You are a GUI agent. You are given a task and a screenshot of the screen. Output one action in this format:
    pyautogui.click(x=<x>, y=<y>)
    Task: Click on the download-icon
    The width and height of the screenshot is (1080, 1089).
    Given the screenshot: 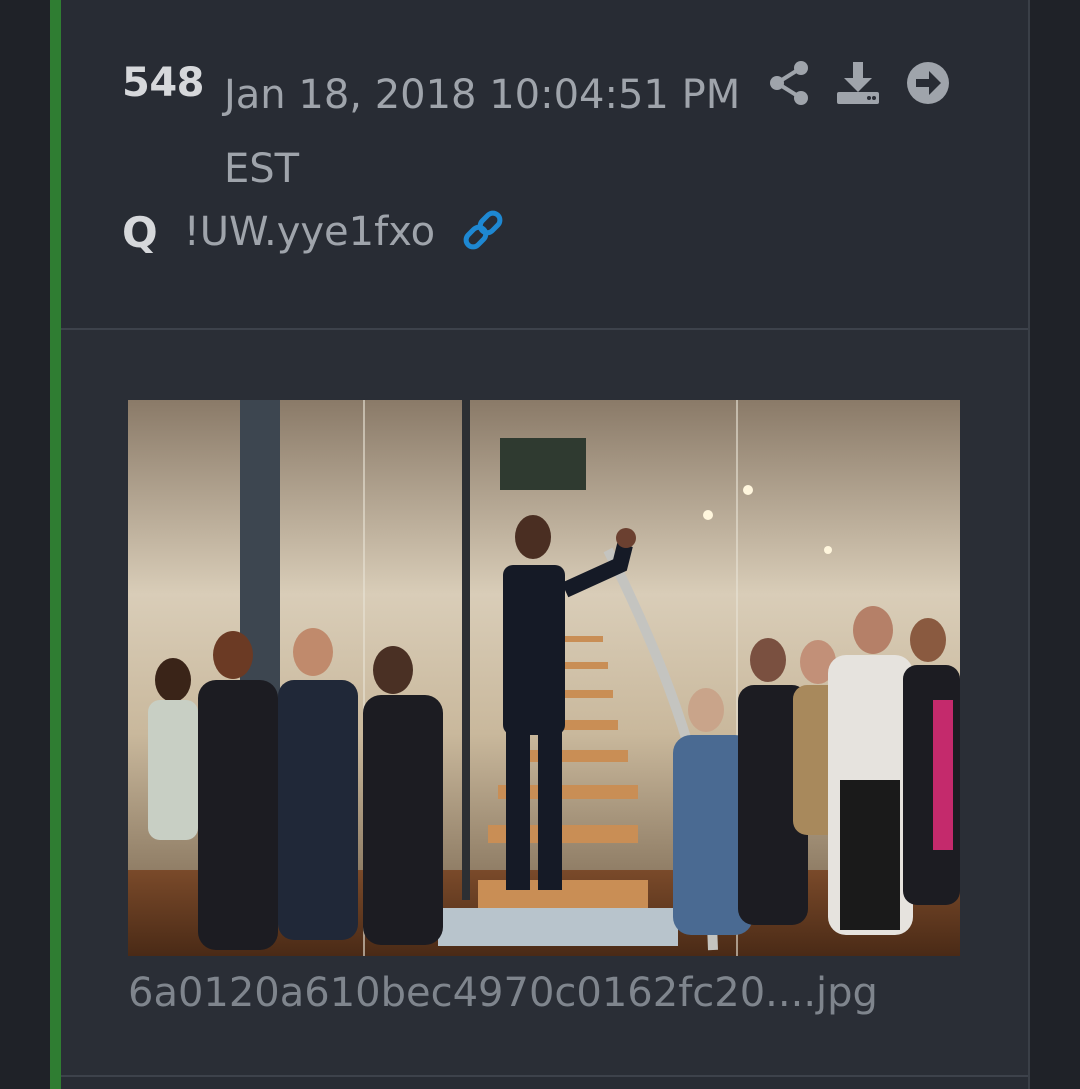 What is the action you would take?
    pyautogui.click(x=858, y=83)
    